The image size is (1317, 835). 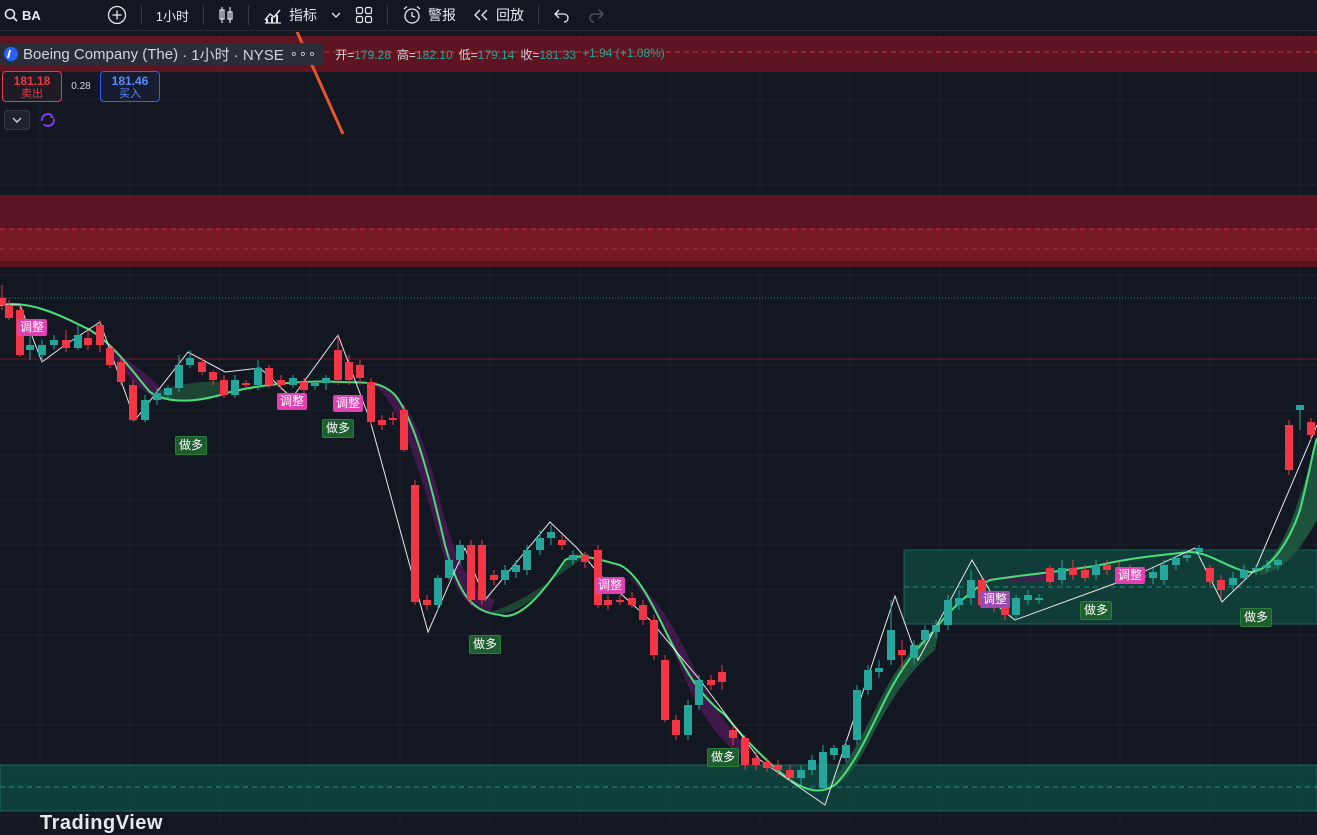 What do you see at coordinates (290, 15) in the screenshot?
I see `indicators-button: 指标` at bounding box center [290, 15].